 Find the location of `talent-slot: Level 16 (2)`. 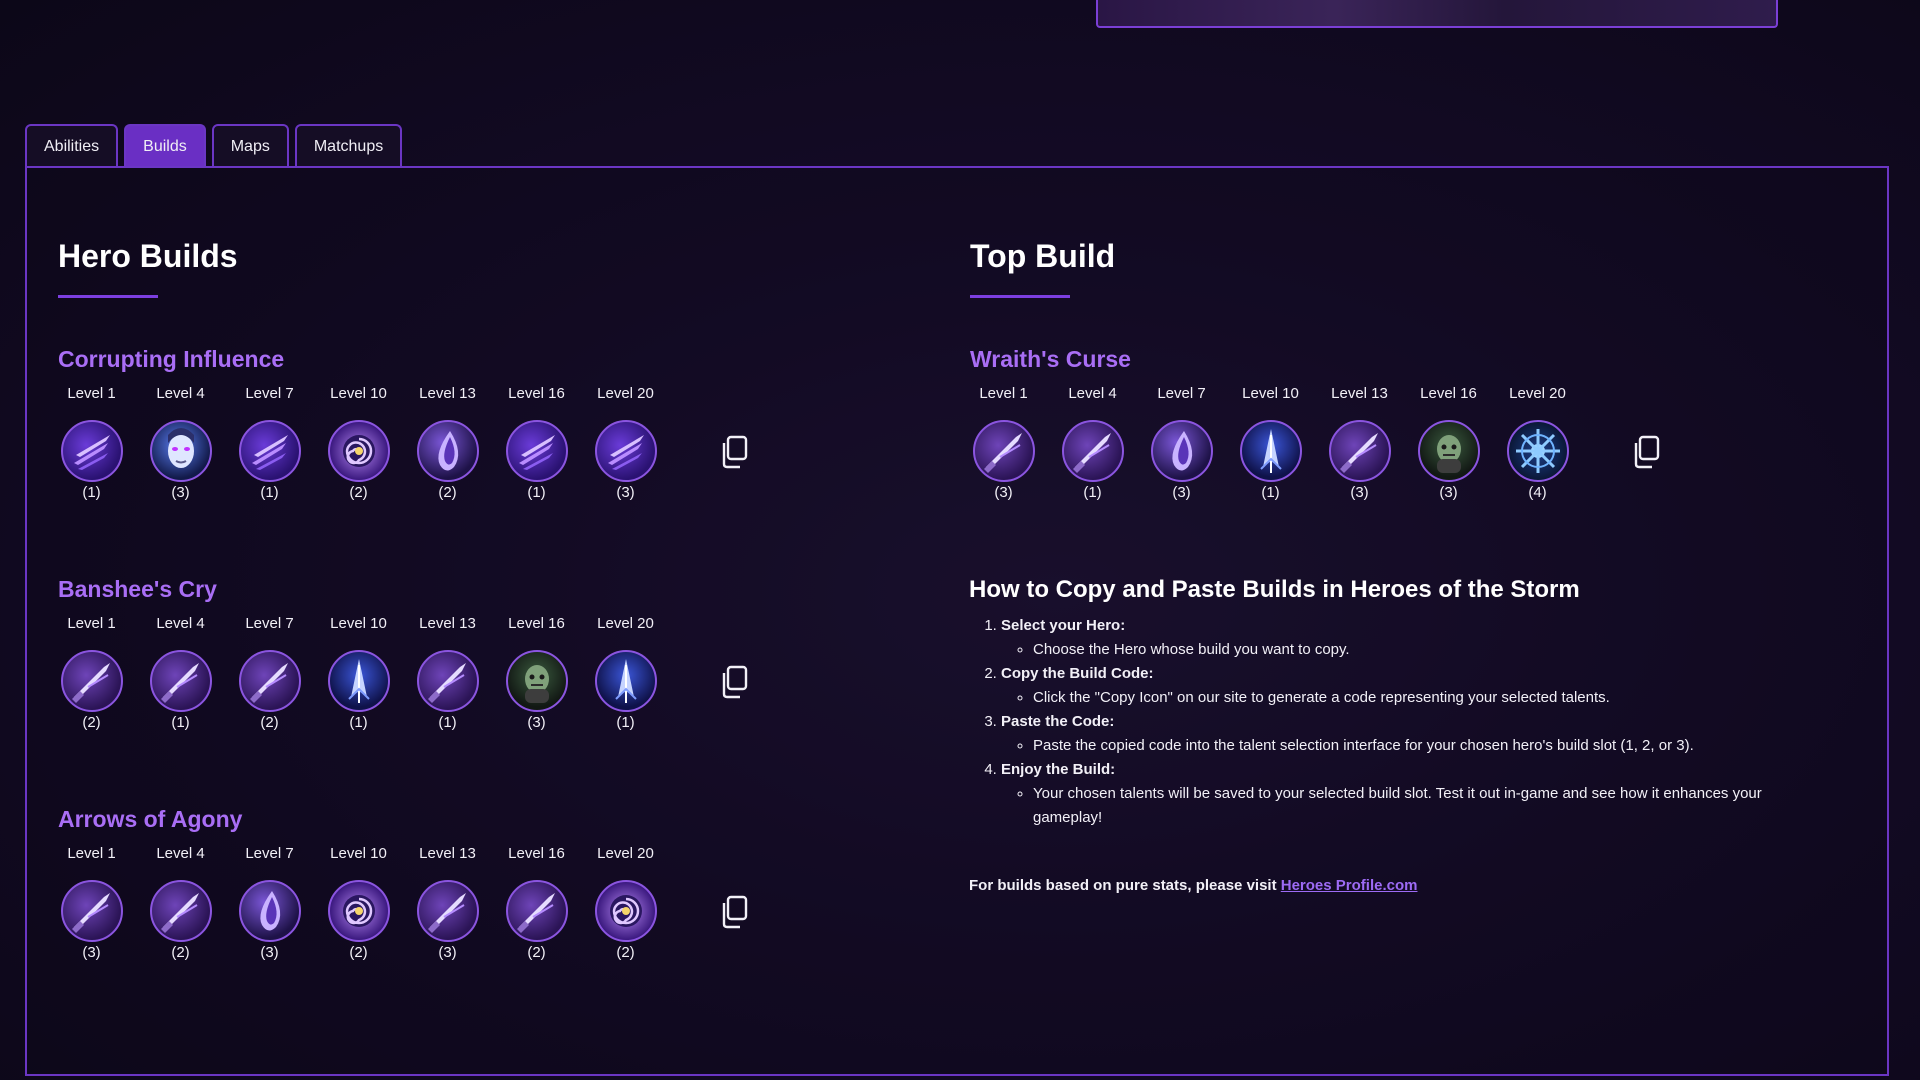

talent-slot: Level 16 (2) is located at coordinates (536, 903).